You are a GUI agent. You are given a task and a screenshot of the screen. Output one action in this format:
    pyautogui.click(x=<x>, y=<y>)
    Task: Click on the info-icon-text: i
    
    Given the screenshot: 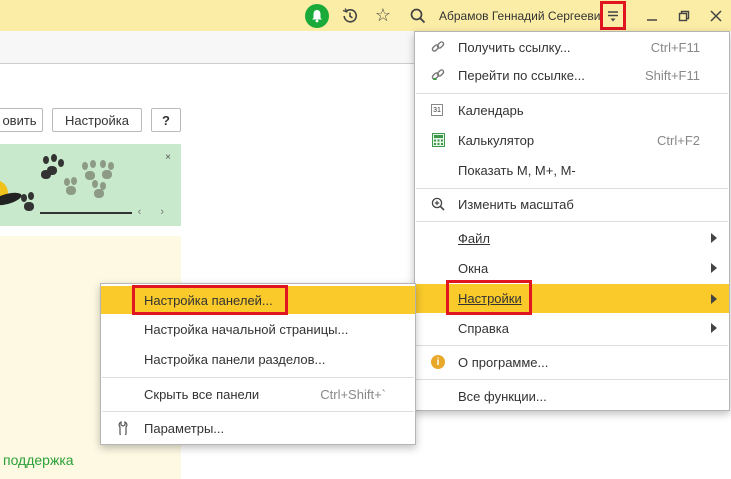 What is the action you would take?
    pyautogui.click(x=438, y=362)
    